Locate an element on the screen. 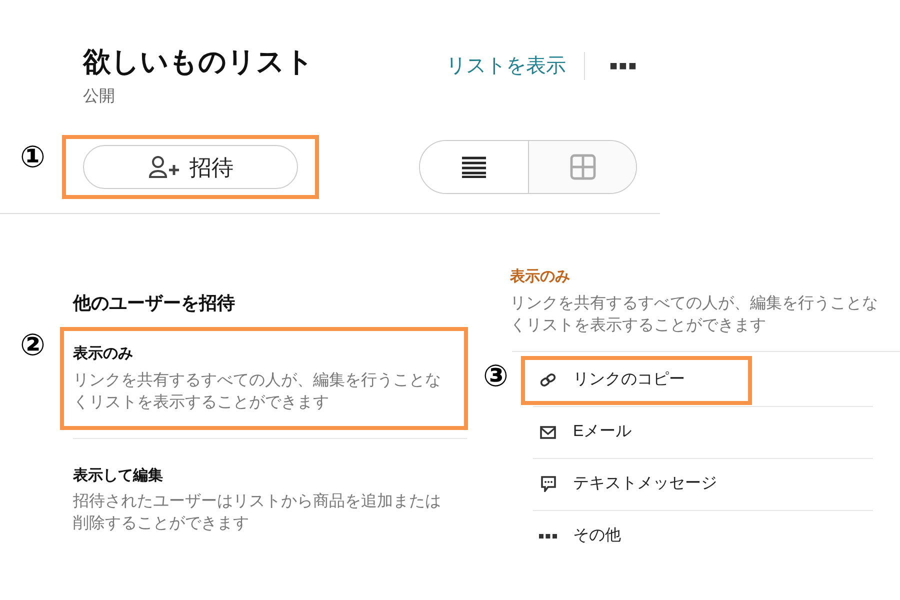 This screenshot has width=900, height=600. list-icon is located at coordinates (474, 167).